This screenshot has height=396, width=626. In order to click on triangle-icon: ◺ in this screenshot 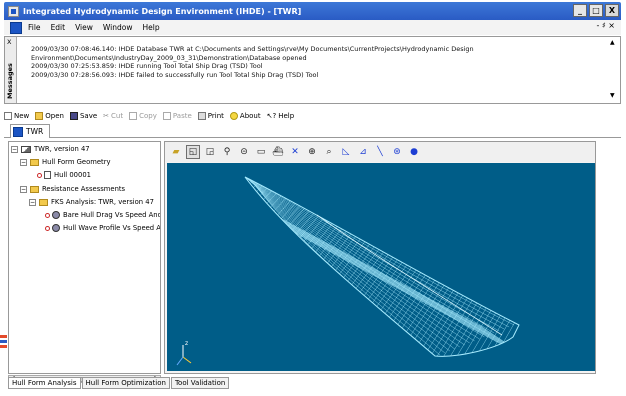, I will do `click(346, 152)`.